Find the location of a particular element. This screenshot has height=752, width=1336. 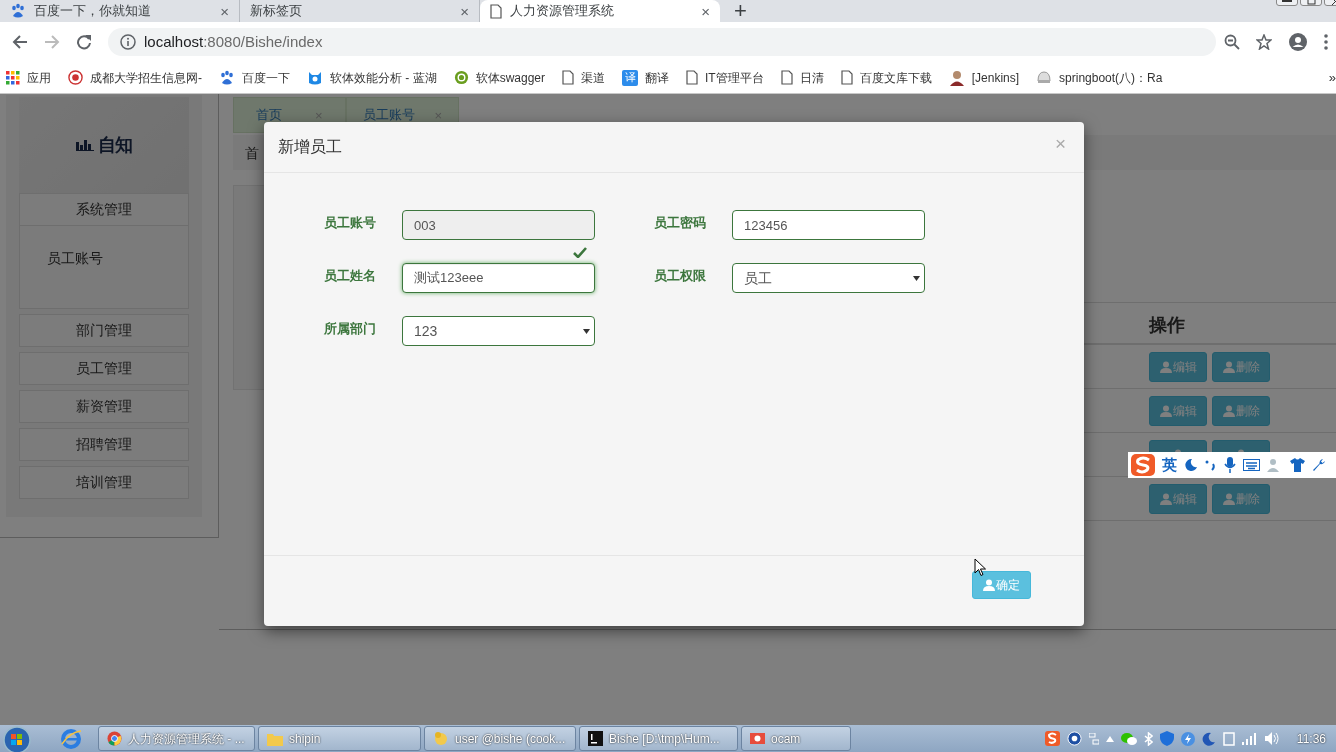

sidebar-item: 部门管理 is located at coordinates (104, 330).